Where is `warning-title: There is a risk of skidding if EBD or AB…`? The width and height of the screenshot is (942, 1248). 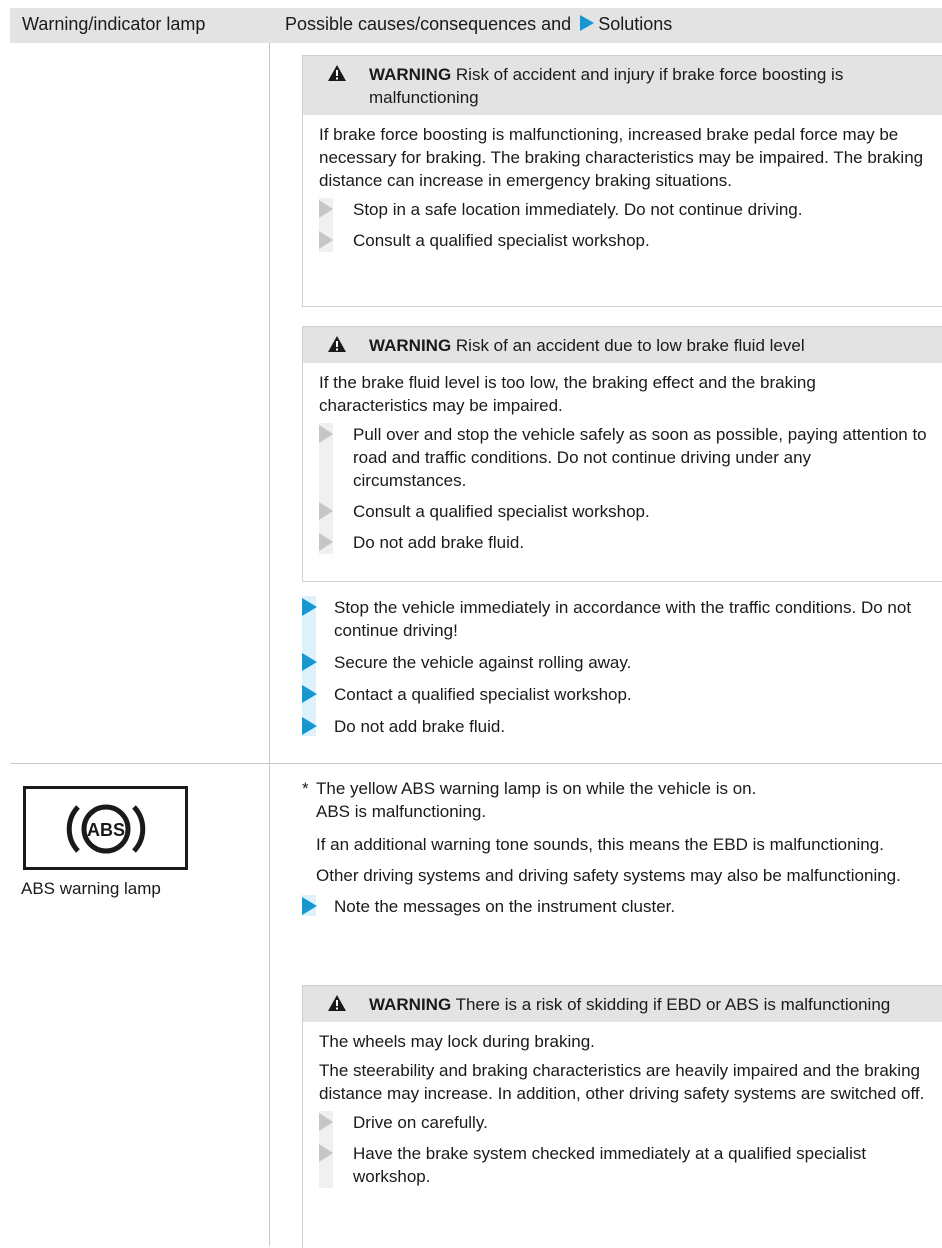 warning-title: There is a risk of skidding if EBD or AB… is located at coordinates (673, 1004).